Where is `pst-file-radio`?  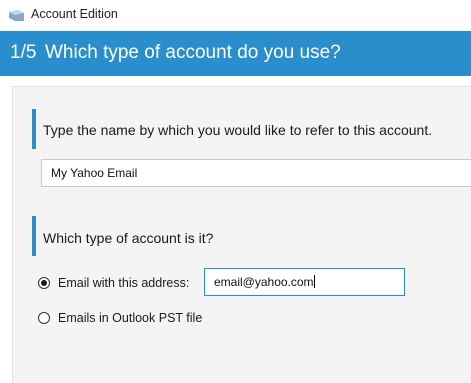 pst-file-radio is located at coordinates (44, 318).